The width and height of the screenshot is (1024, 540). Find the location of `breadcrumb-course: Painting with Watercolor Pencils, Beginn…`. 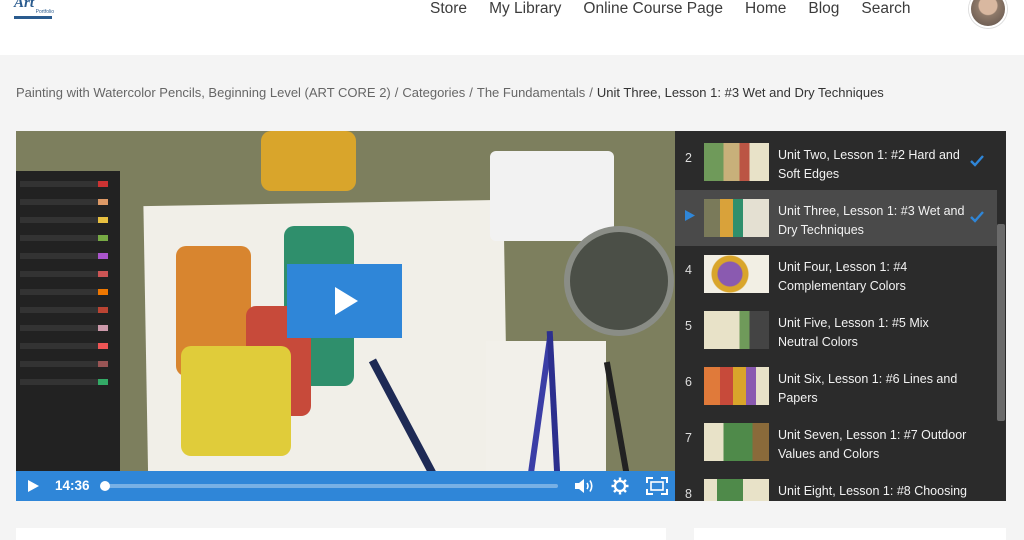

breadcrumb-course: Painting with Watercolor Pencils, Beginn… is located at coordinates (203, 92).